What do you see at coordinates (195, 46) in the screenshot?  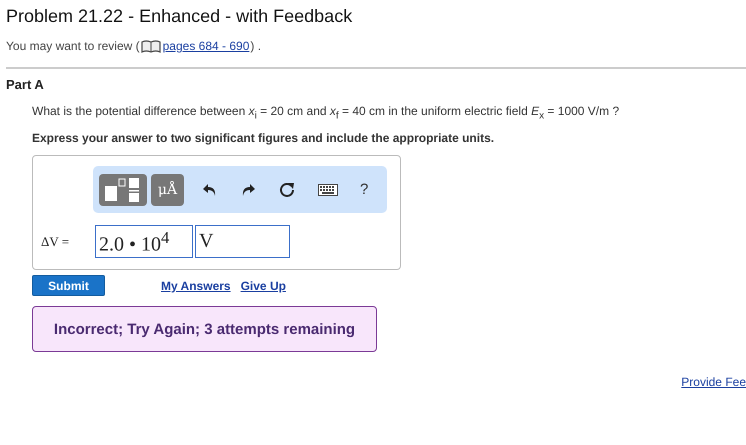 I see `pages-link: pages 684 - 690` at bounding box center [195, 46].